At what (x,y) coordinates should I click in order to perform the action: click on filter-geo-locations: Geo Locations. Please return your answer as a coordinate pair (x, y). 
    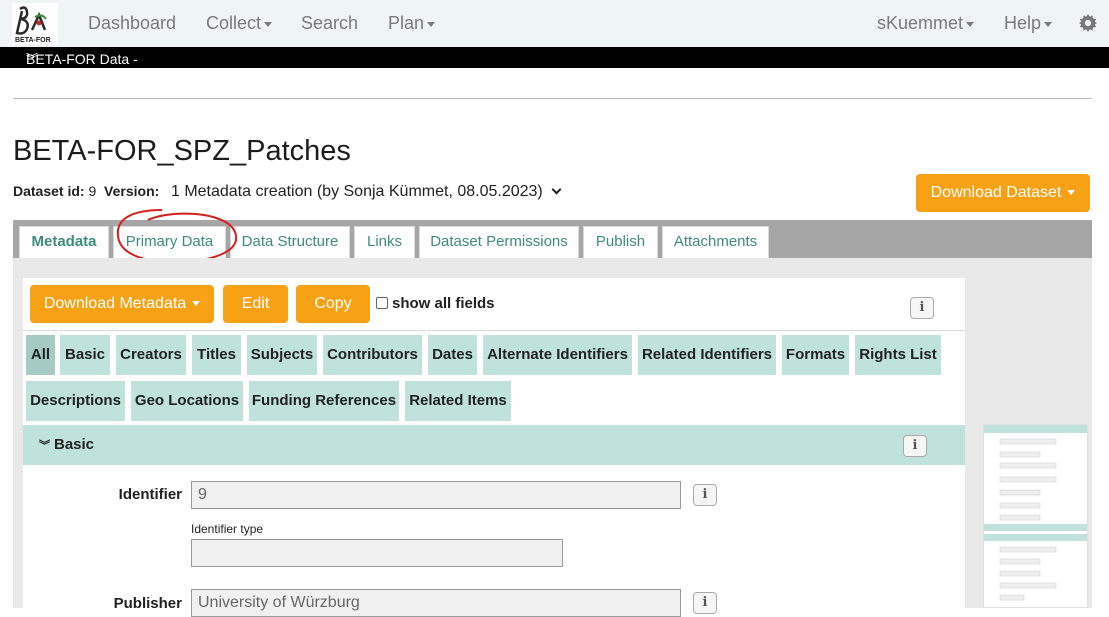
    Looking at the image, I should click on (187, 401).